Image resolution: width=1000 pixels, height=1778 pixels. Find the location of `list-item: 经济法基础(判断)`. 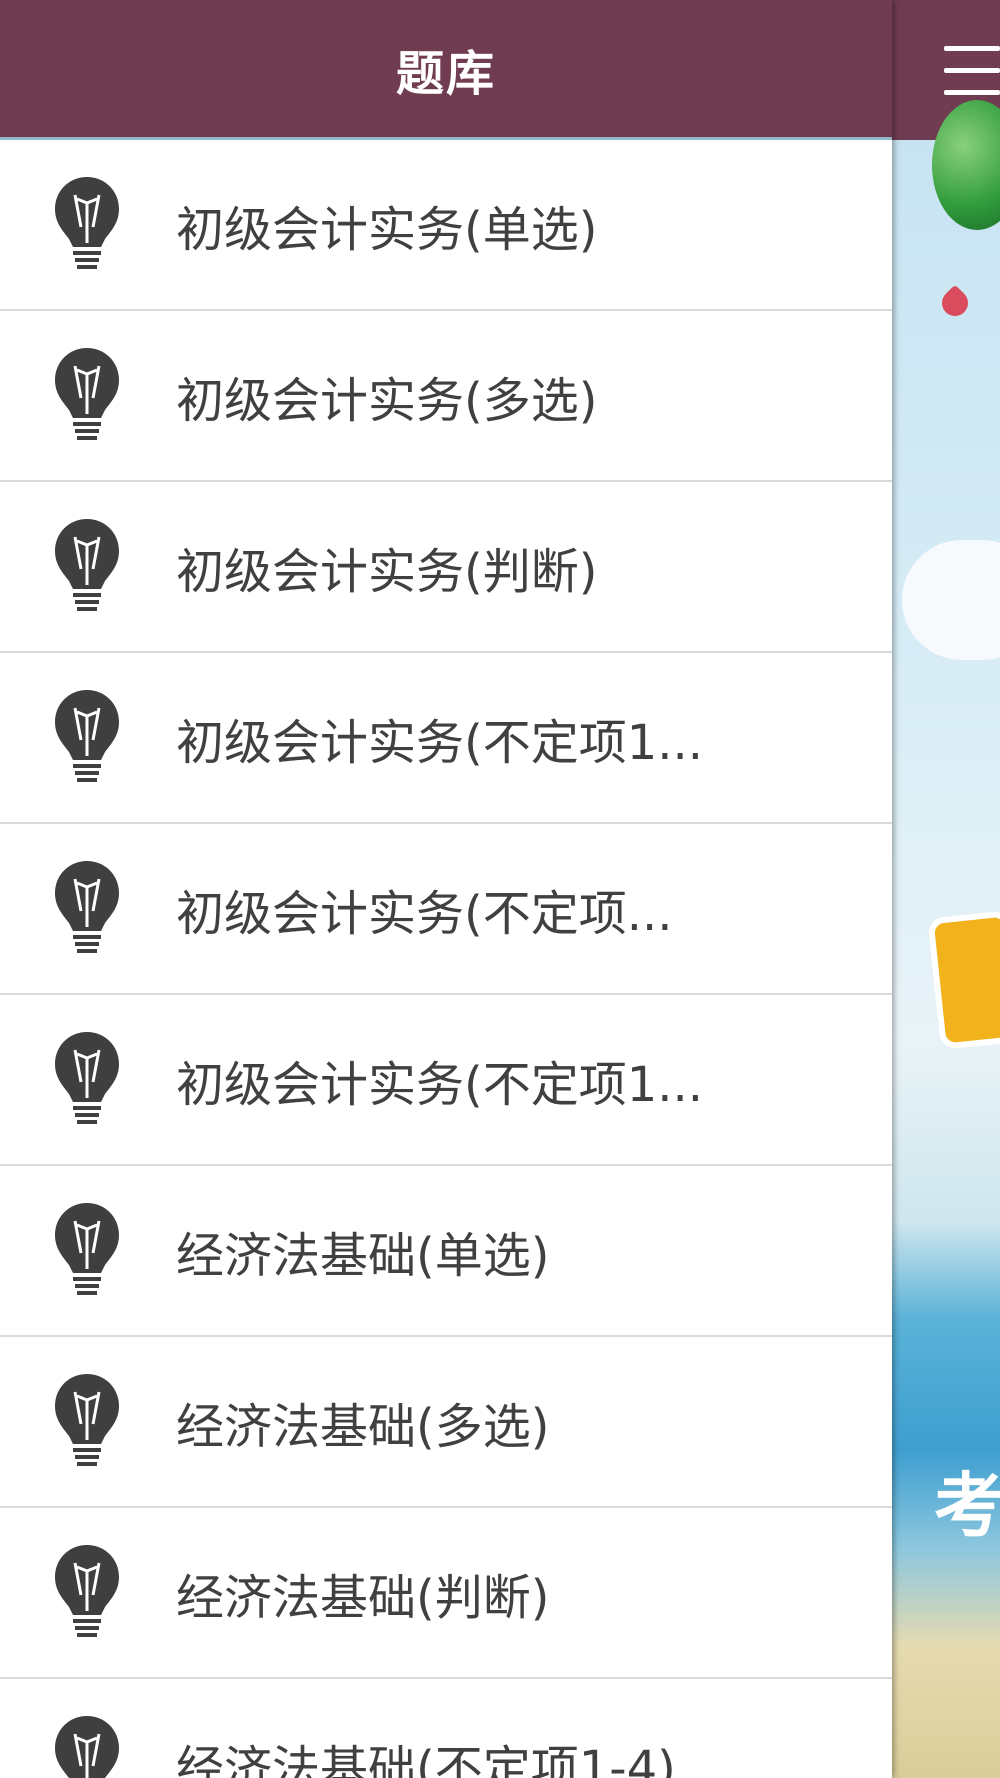

list-item: 经济法基础(判断) is located at coordinates (446, 1593).